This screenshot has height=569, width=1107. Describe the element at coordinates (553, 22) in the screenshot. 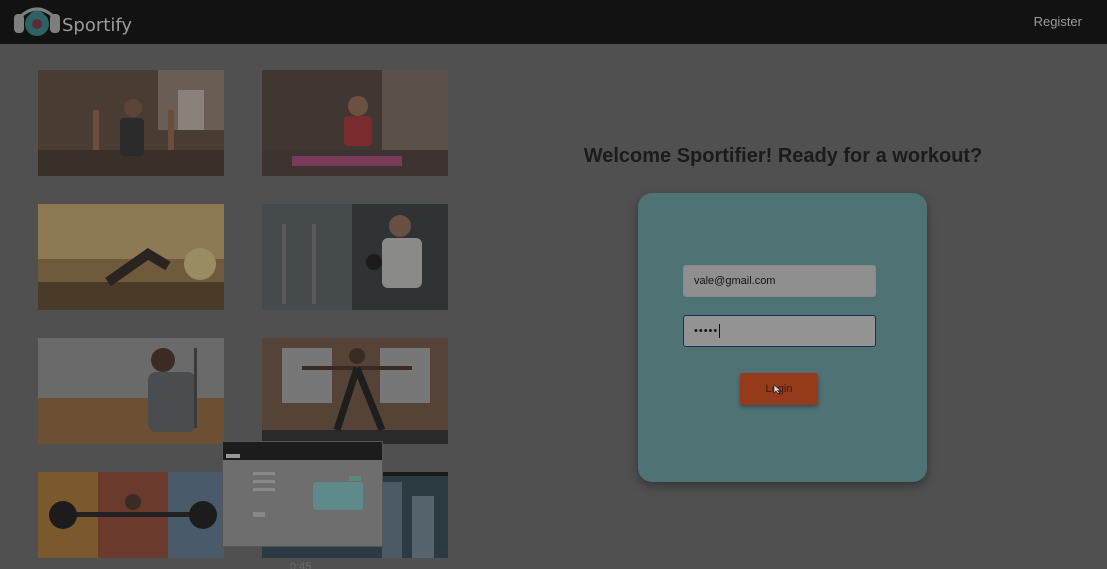

I see `navbar: Sportify Register` at that location.